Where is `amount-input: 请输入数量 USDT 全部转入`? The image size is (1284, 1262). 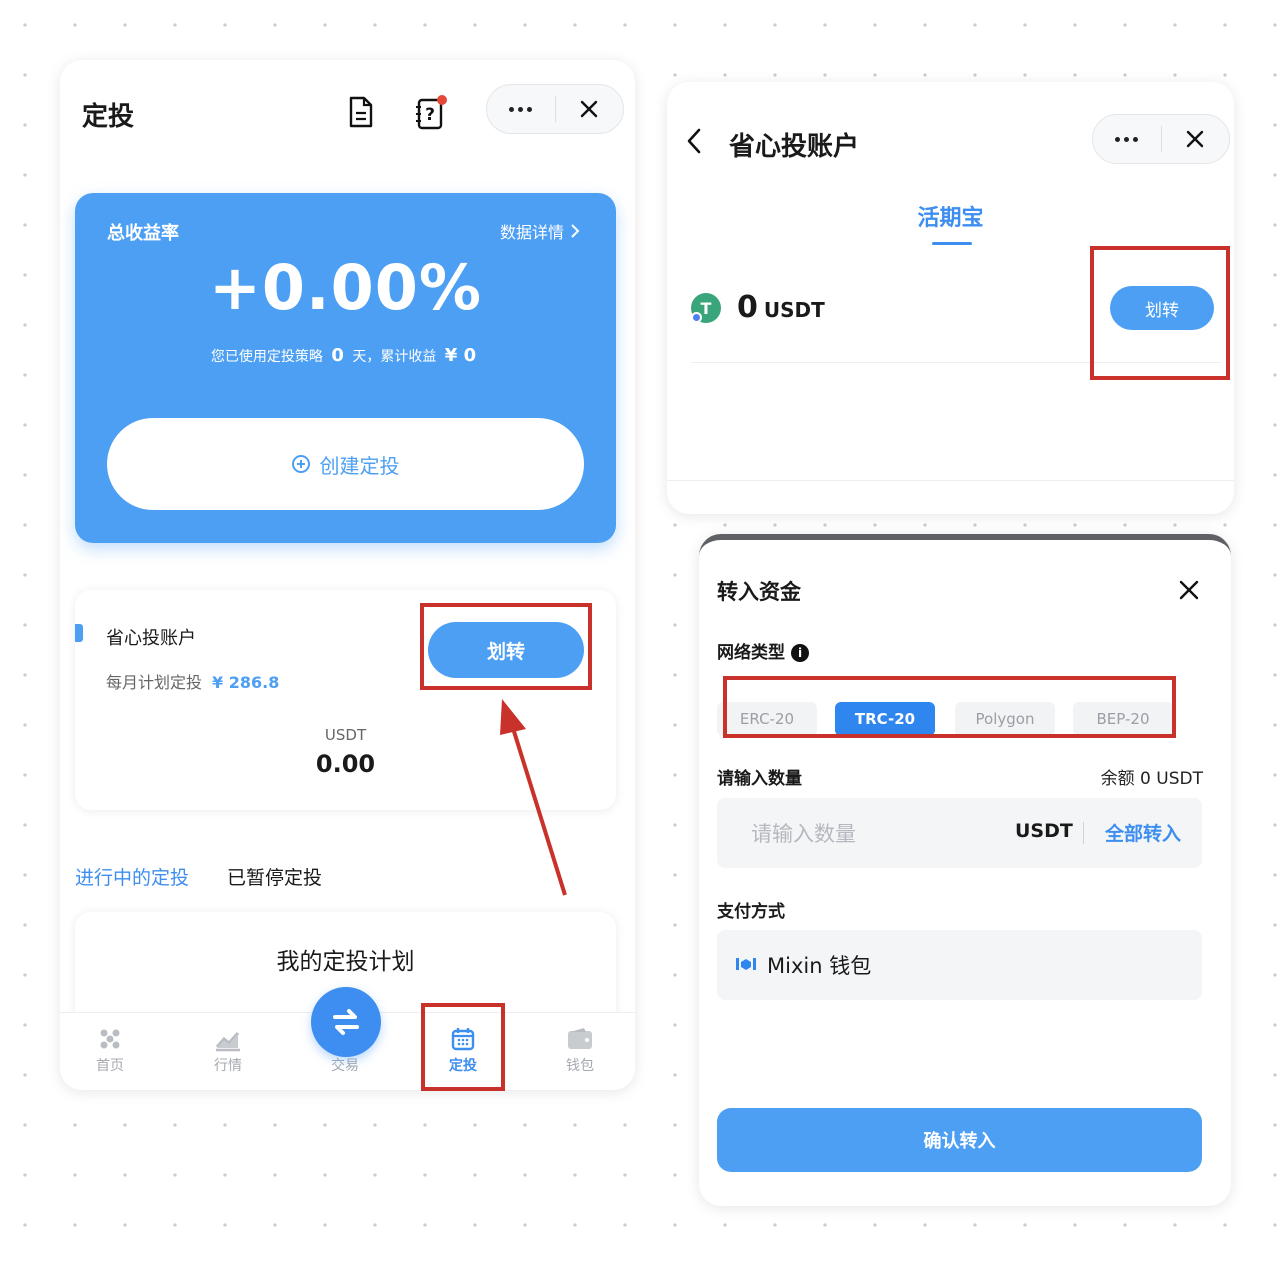
amount-input: 请输入数量 USDT 全部转入 is located at coordinates (959, 833).